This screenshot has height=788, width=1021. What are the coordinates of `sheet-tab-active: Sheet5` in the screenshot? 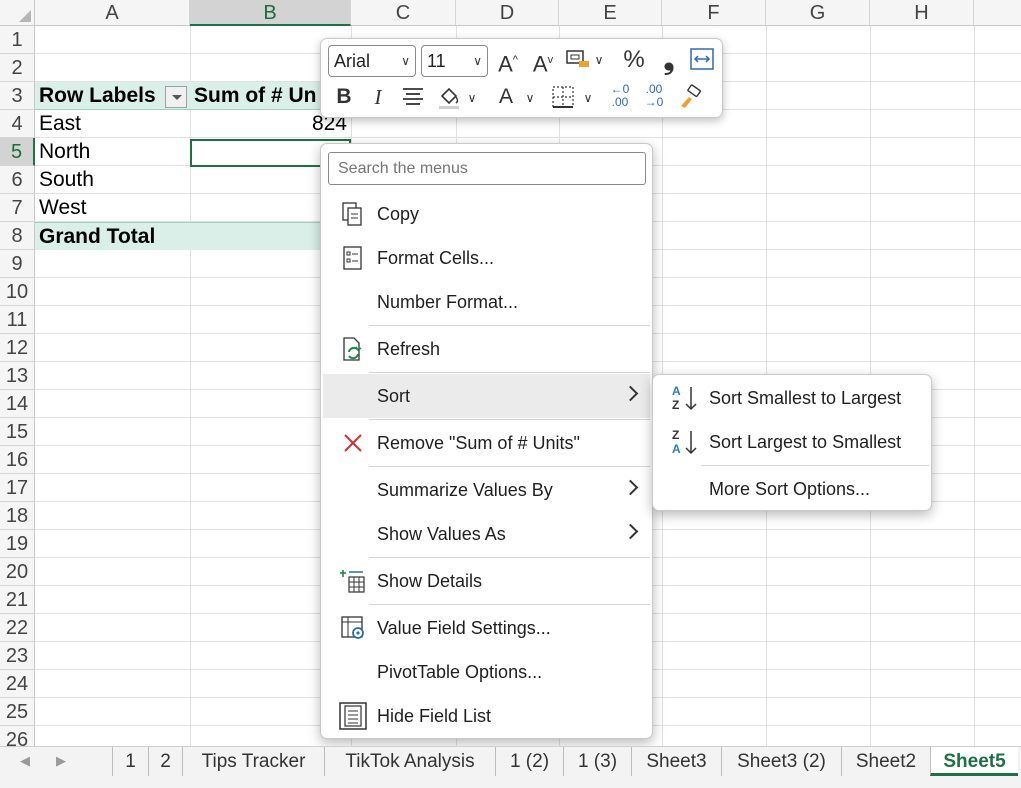 It's located at (974, 761).